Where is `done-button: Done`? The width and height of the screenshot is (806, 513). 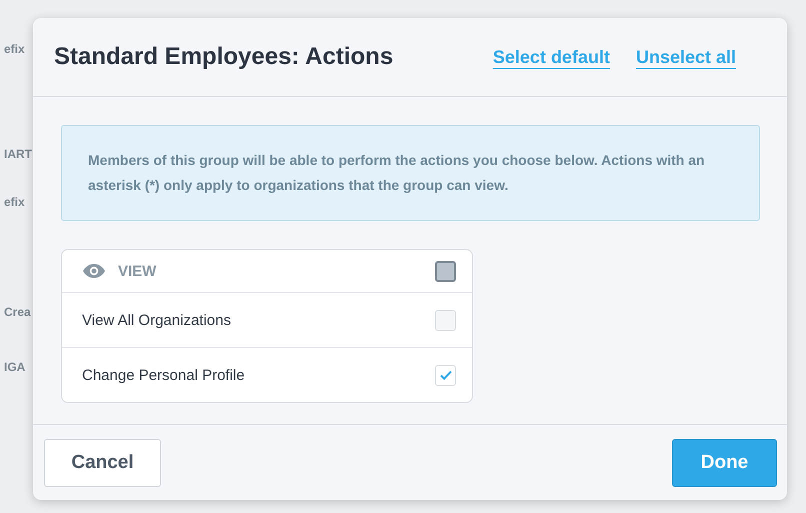 done-button: Done is located at coordinates (724, 462).